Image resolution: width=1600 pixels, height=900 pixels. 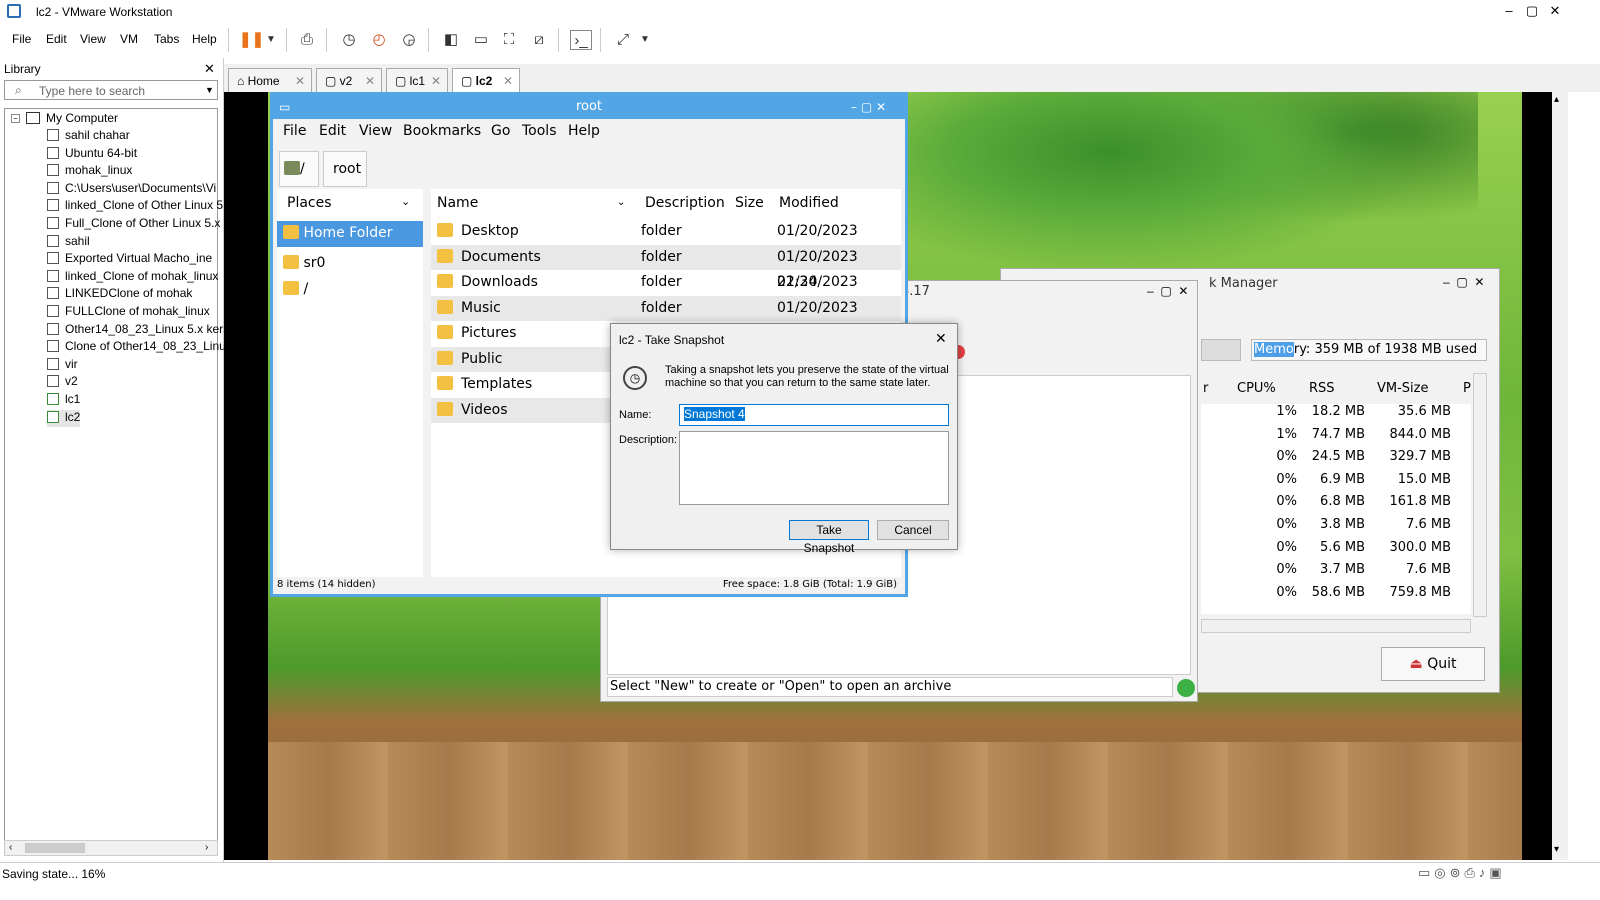 What do you see at coordinates (64, 418) in the screenshot?
I see `tree-vm-item: lc2` at bounding box center [64, 418].